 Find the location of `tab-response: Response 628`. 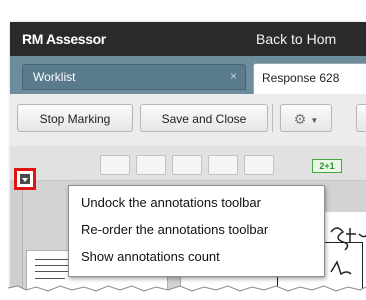

tab-response: Response 628 is located at coordinates (309, 79).